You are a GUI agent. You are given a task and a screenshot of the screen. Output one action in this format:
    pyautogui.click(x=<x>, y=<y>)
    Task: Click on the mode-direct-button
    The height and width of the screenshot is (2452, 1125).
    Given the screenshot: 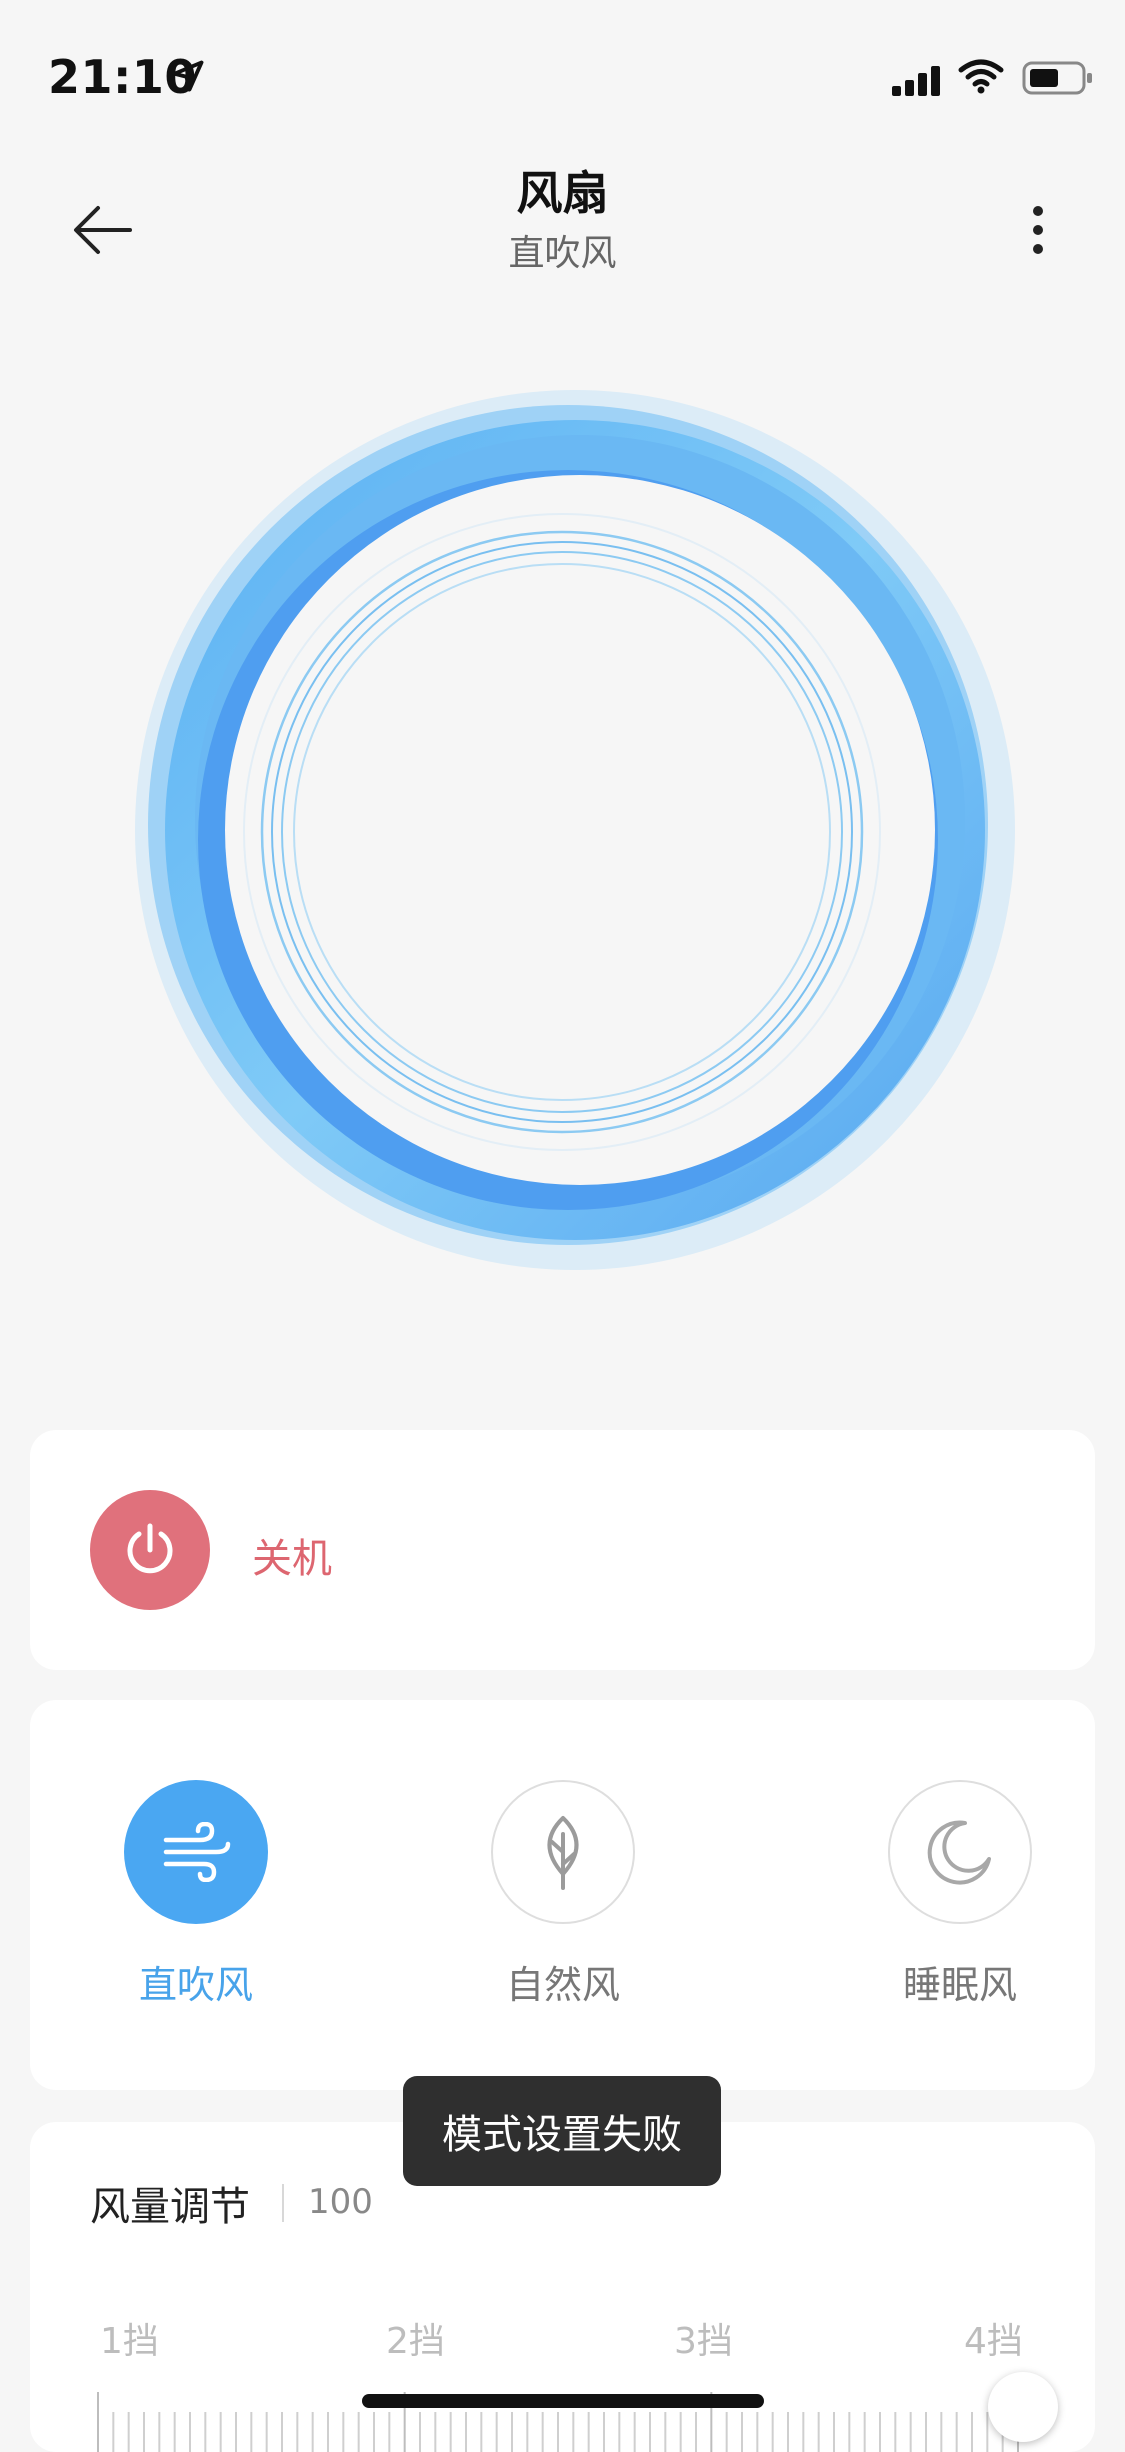 What is the action you would take?
    pyautogui.click(x=196, y=1852)
    